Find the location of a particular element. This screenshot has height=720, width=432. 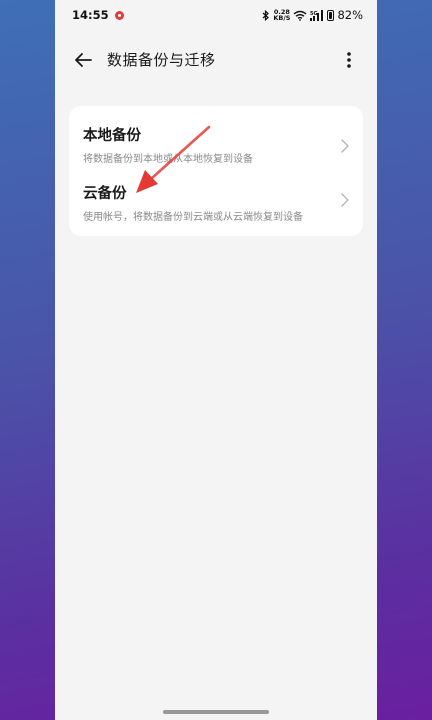

signal-icon: 5G is located at coordinates (317, 15).